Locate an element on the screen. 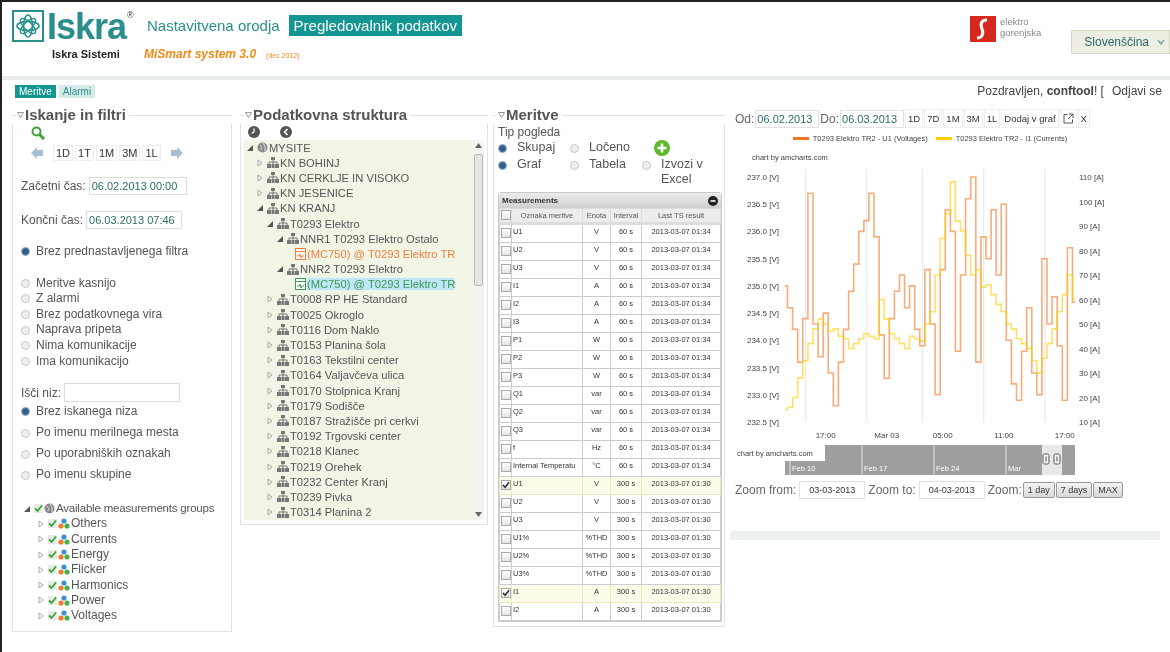  tree-item: KN CERKLJE IN VISOKO is located at coordinates (345, 177).